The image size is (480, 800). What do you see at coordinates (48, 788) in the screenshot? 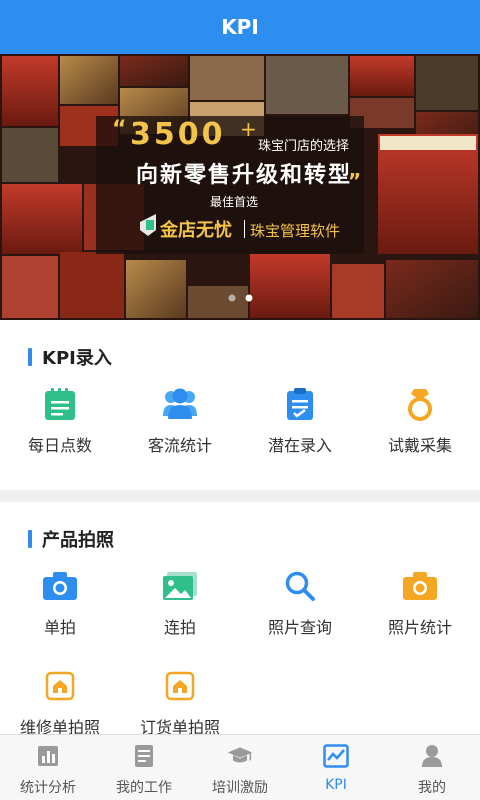
I see `tab-label: 统计分析` at bounding box center [48, 788].